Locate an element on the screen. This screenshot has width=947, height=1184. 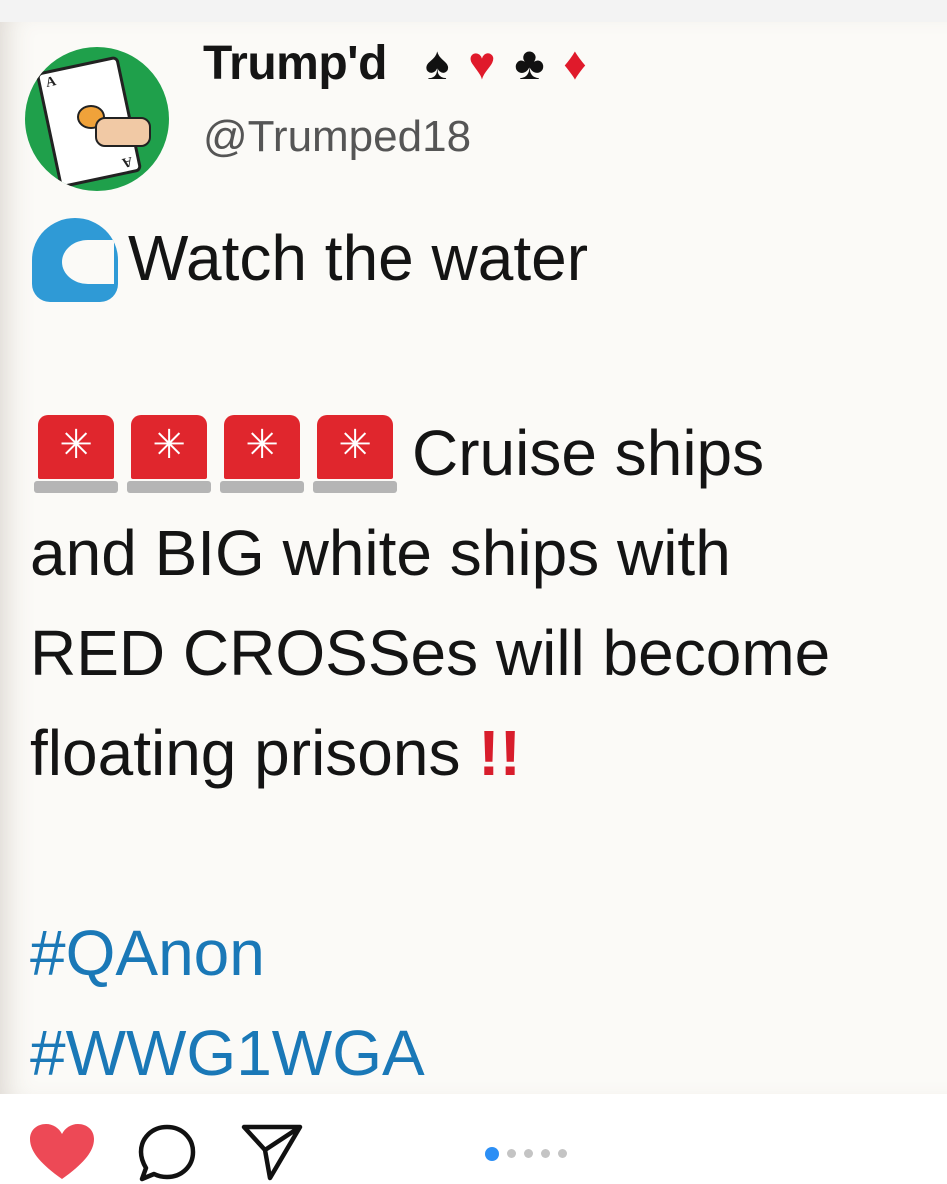
display-name: Trump'd is located at coordinates (295, 63).